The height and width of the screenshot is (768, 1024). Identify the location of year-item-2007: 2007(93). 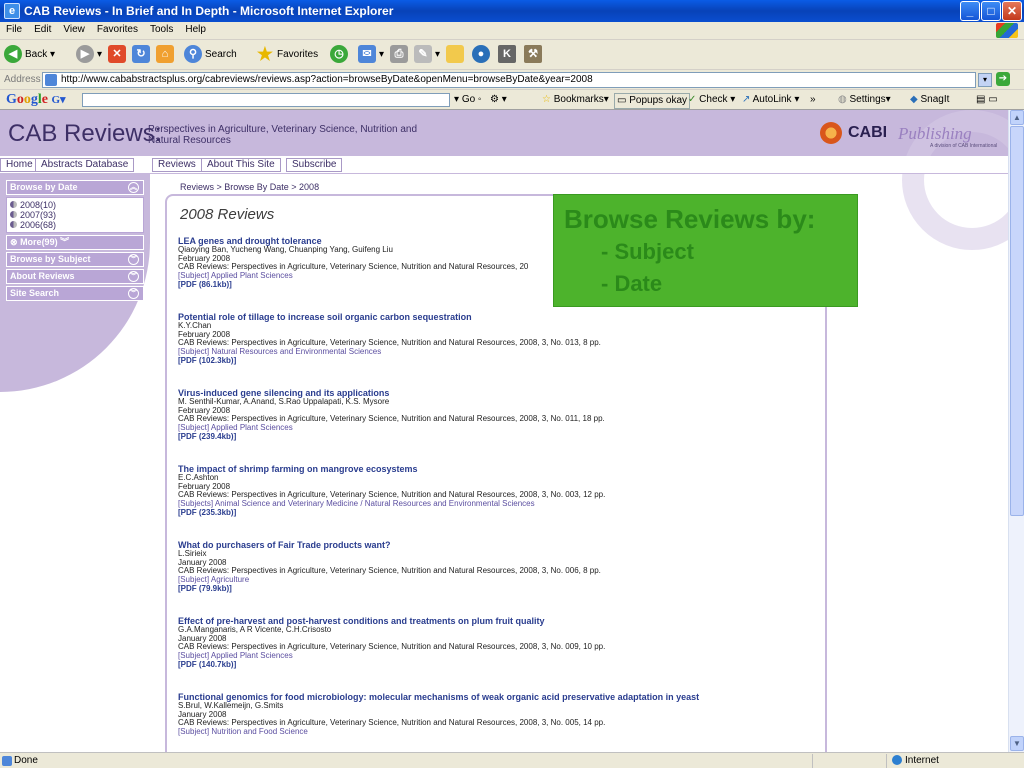
(75, 215).